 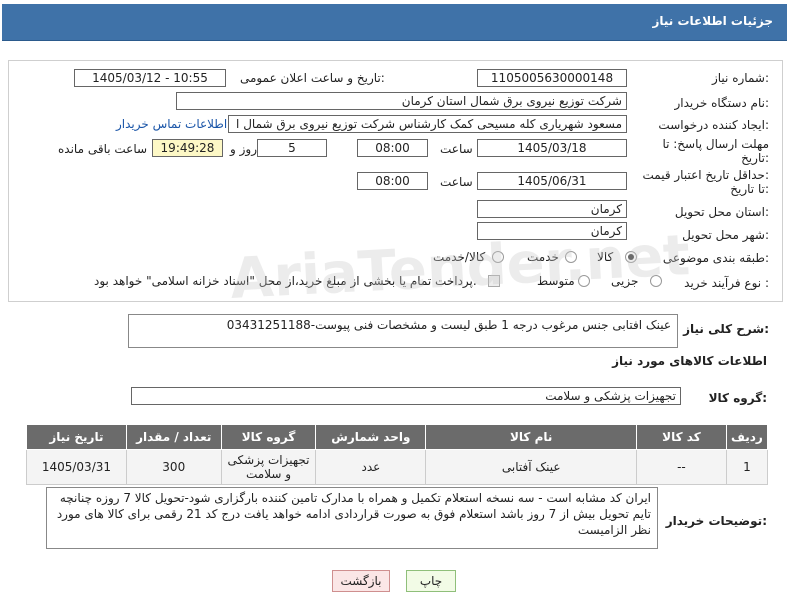 What do you see at coordinates (406, 396) in the screenshot?
I see `goods-group-field: تجهیزات پزشکی و سلامت` at bounding box center [406, 396].